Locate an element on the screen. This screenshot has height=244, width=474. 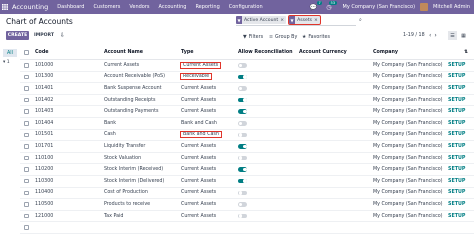
company-switcher: My Company (San Francisco) is located at coordinates (379, 7).